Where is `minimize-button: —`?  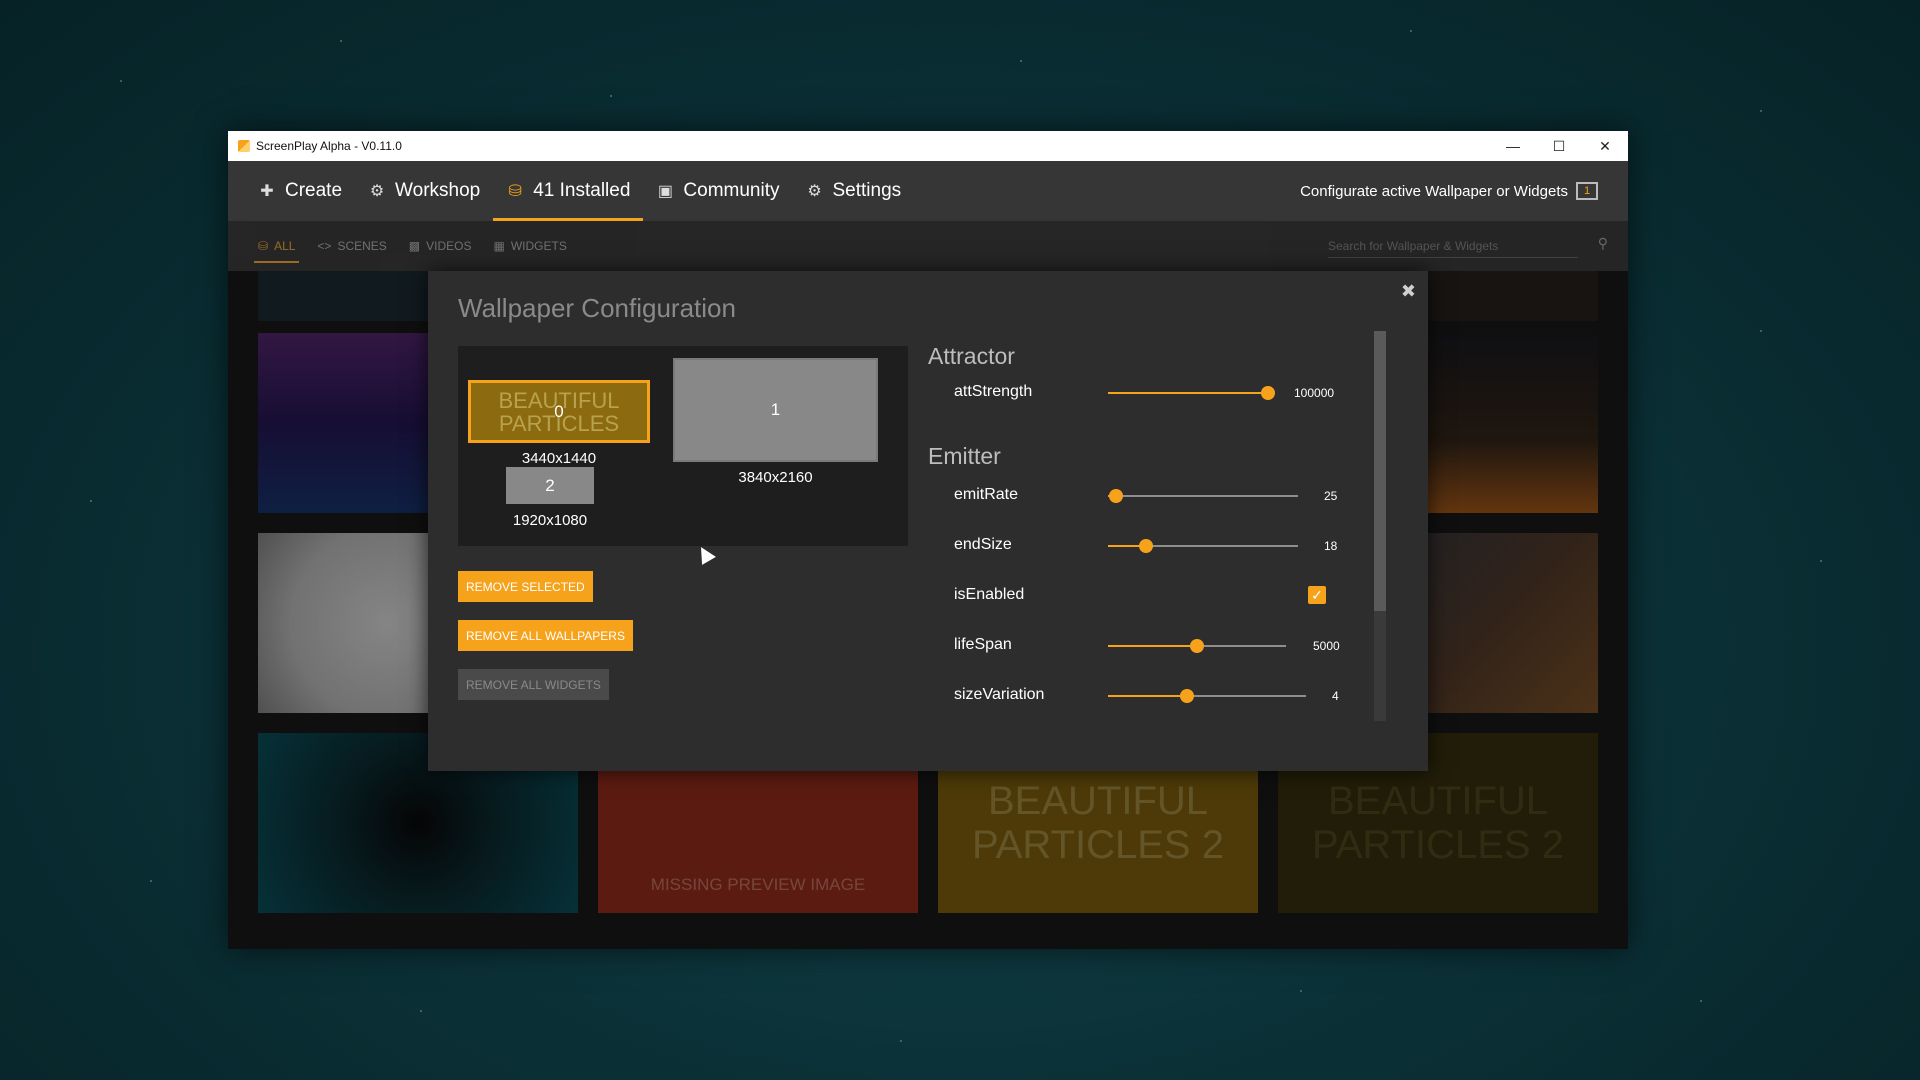
minimize-button: — is located at coordinates (1513, 146).